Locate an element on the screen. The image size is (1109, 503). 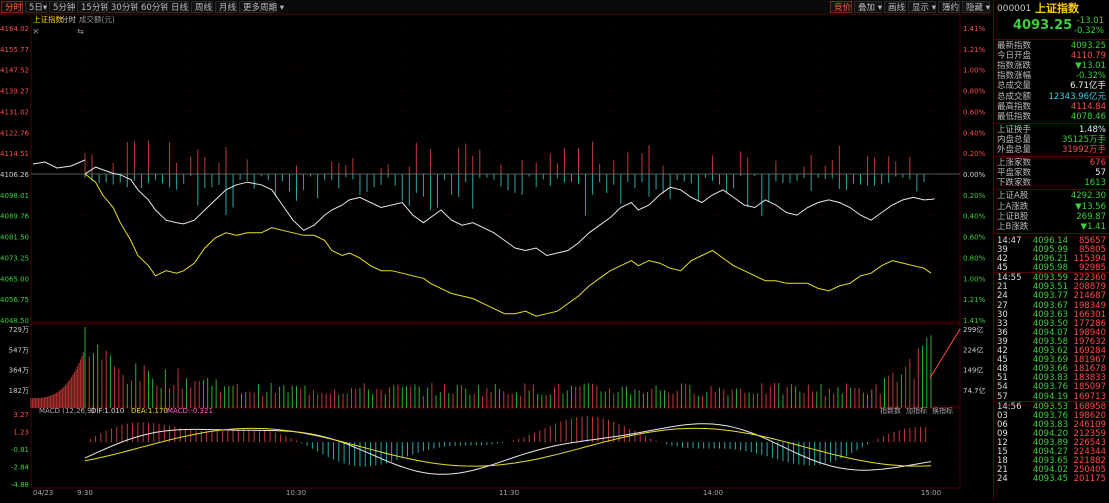
time-tick-label: 15:00 is located at coordinates (931, 493).